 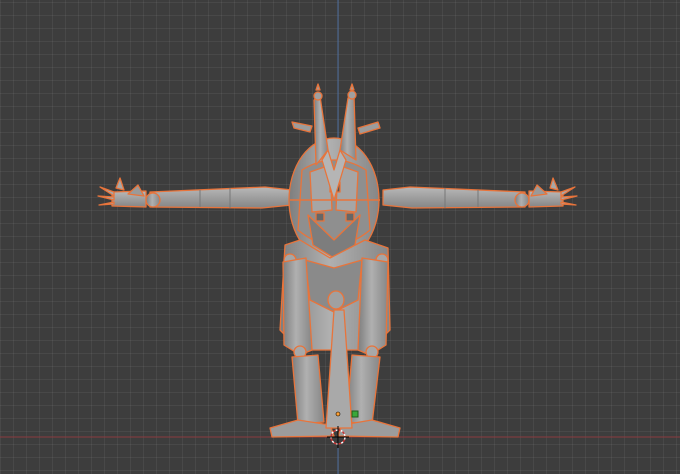 I want to click on object-origin-icon, so click(x=338, y=414).